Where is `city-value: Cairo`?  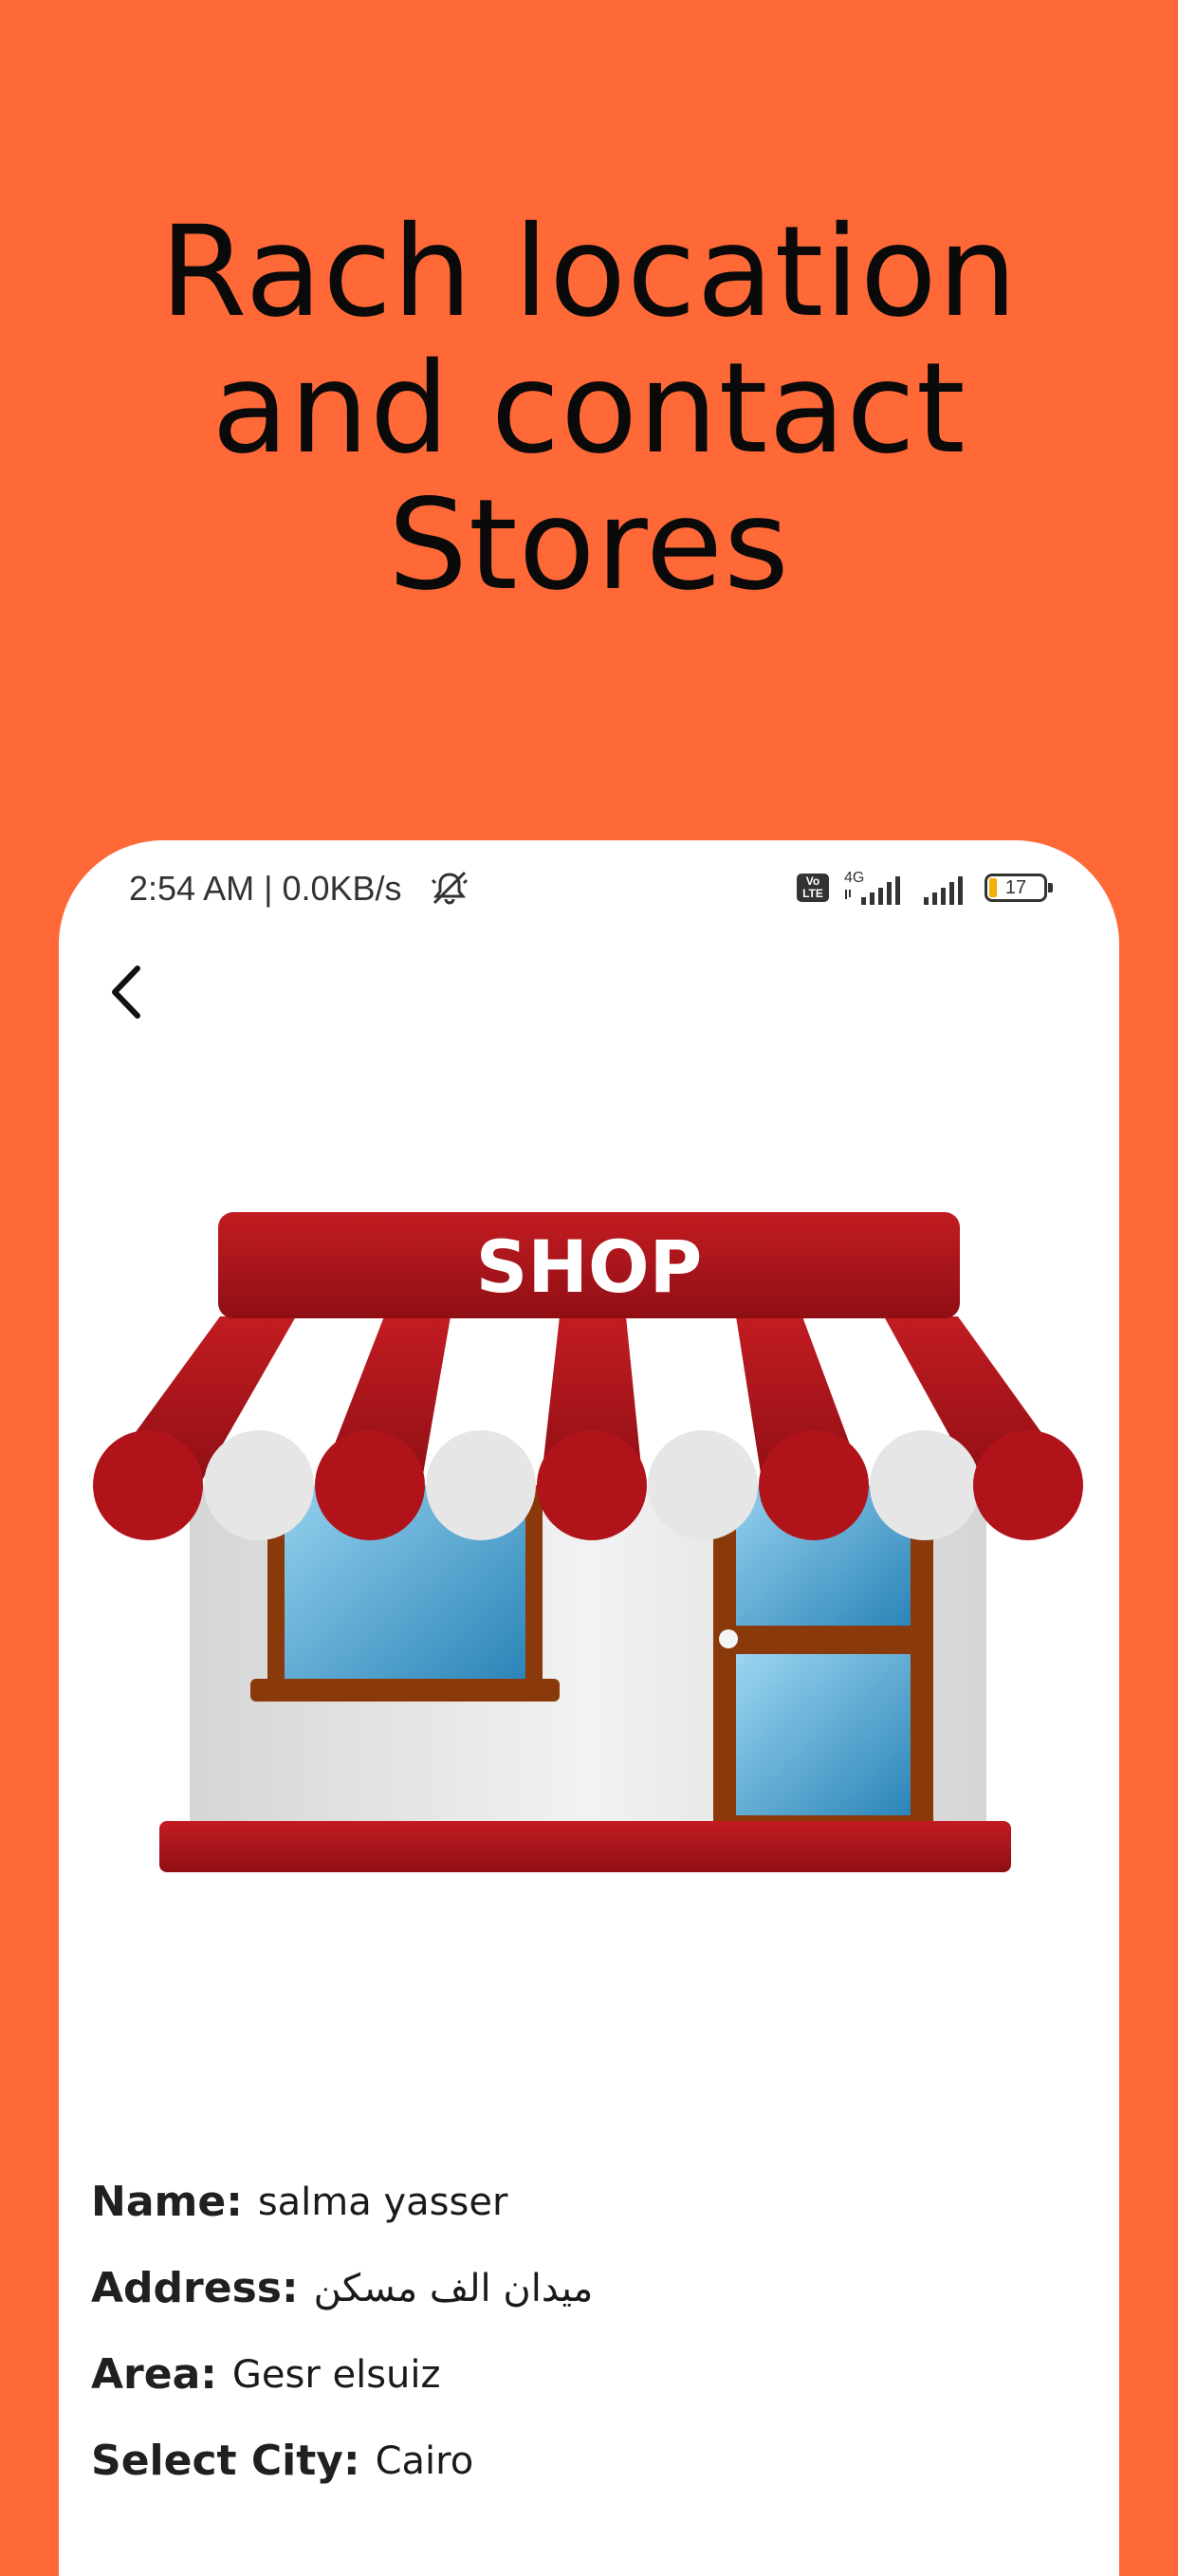 city-value: Cairo is located at coordinates (424, 2460).